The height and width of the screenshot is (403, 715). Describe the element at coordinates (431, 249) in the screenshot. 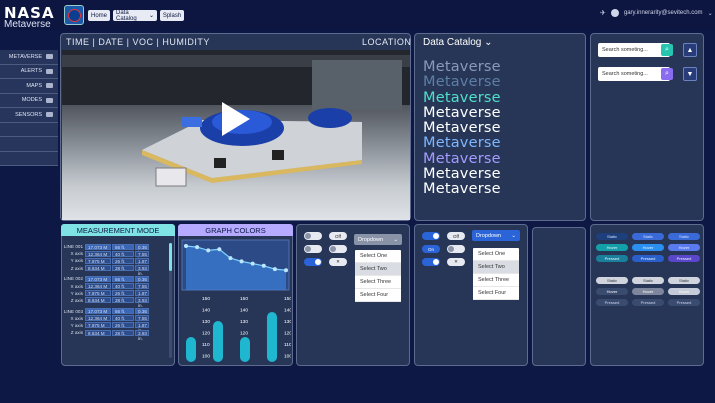

I see `on-toggle: On` at that location.